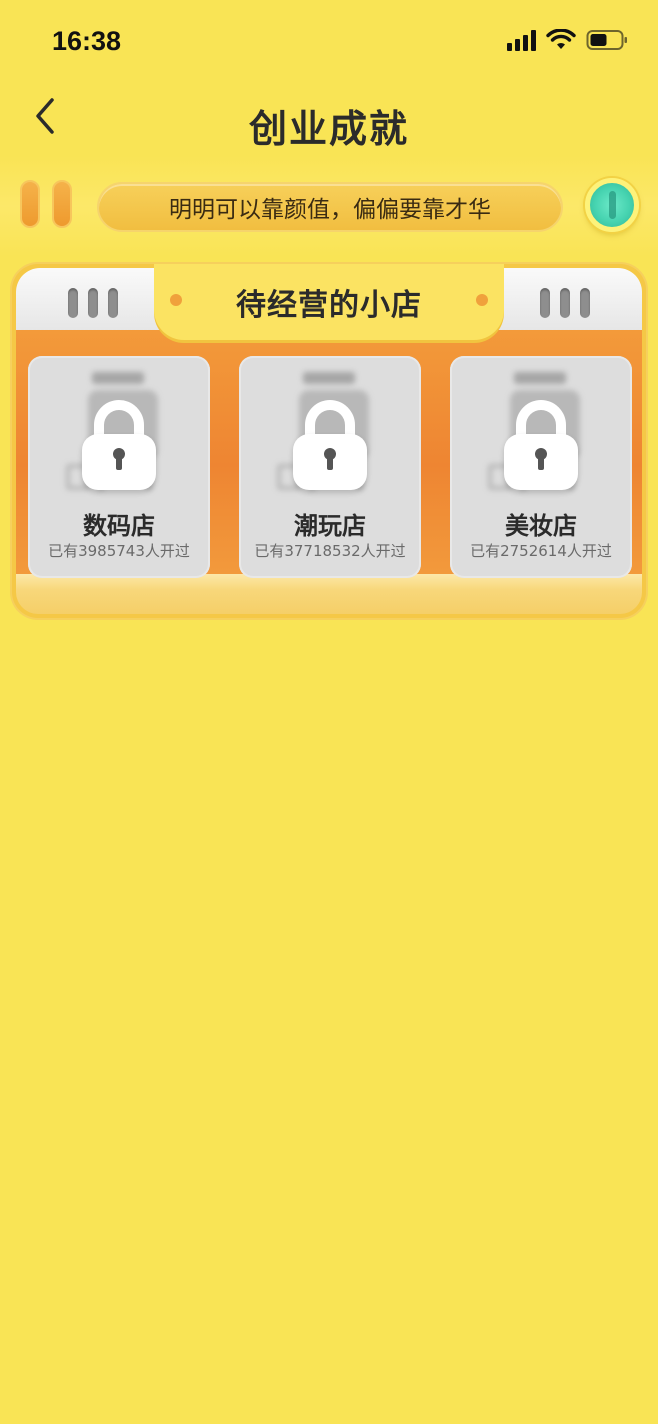 This screenshot has height=1424, width=658. What do you see at coordinates (606, 40) in the screenshot?
I see `battery-icon` at bounding box center [606, 40].